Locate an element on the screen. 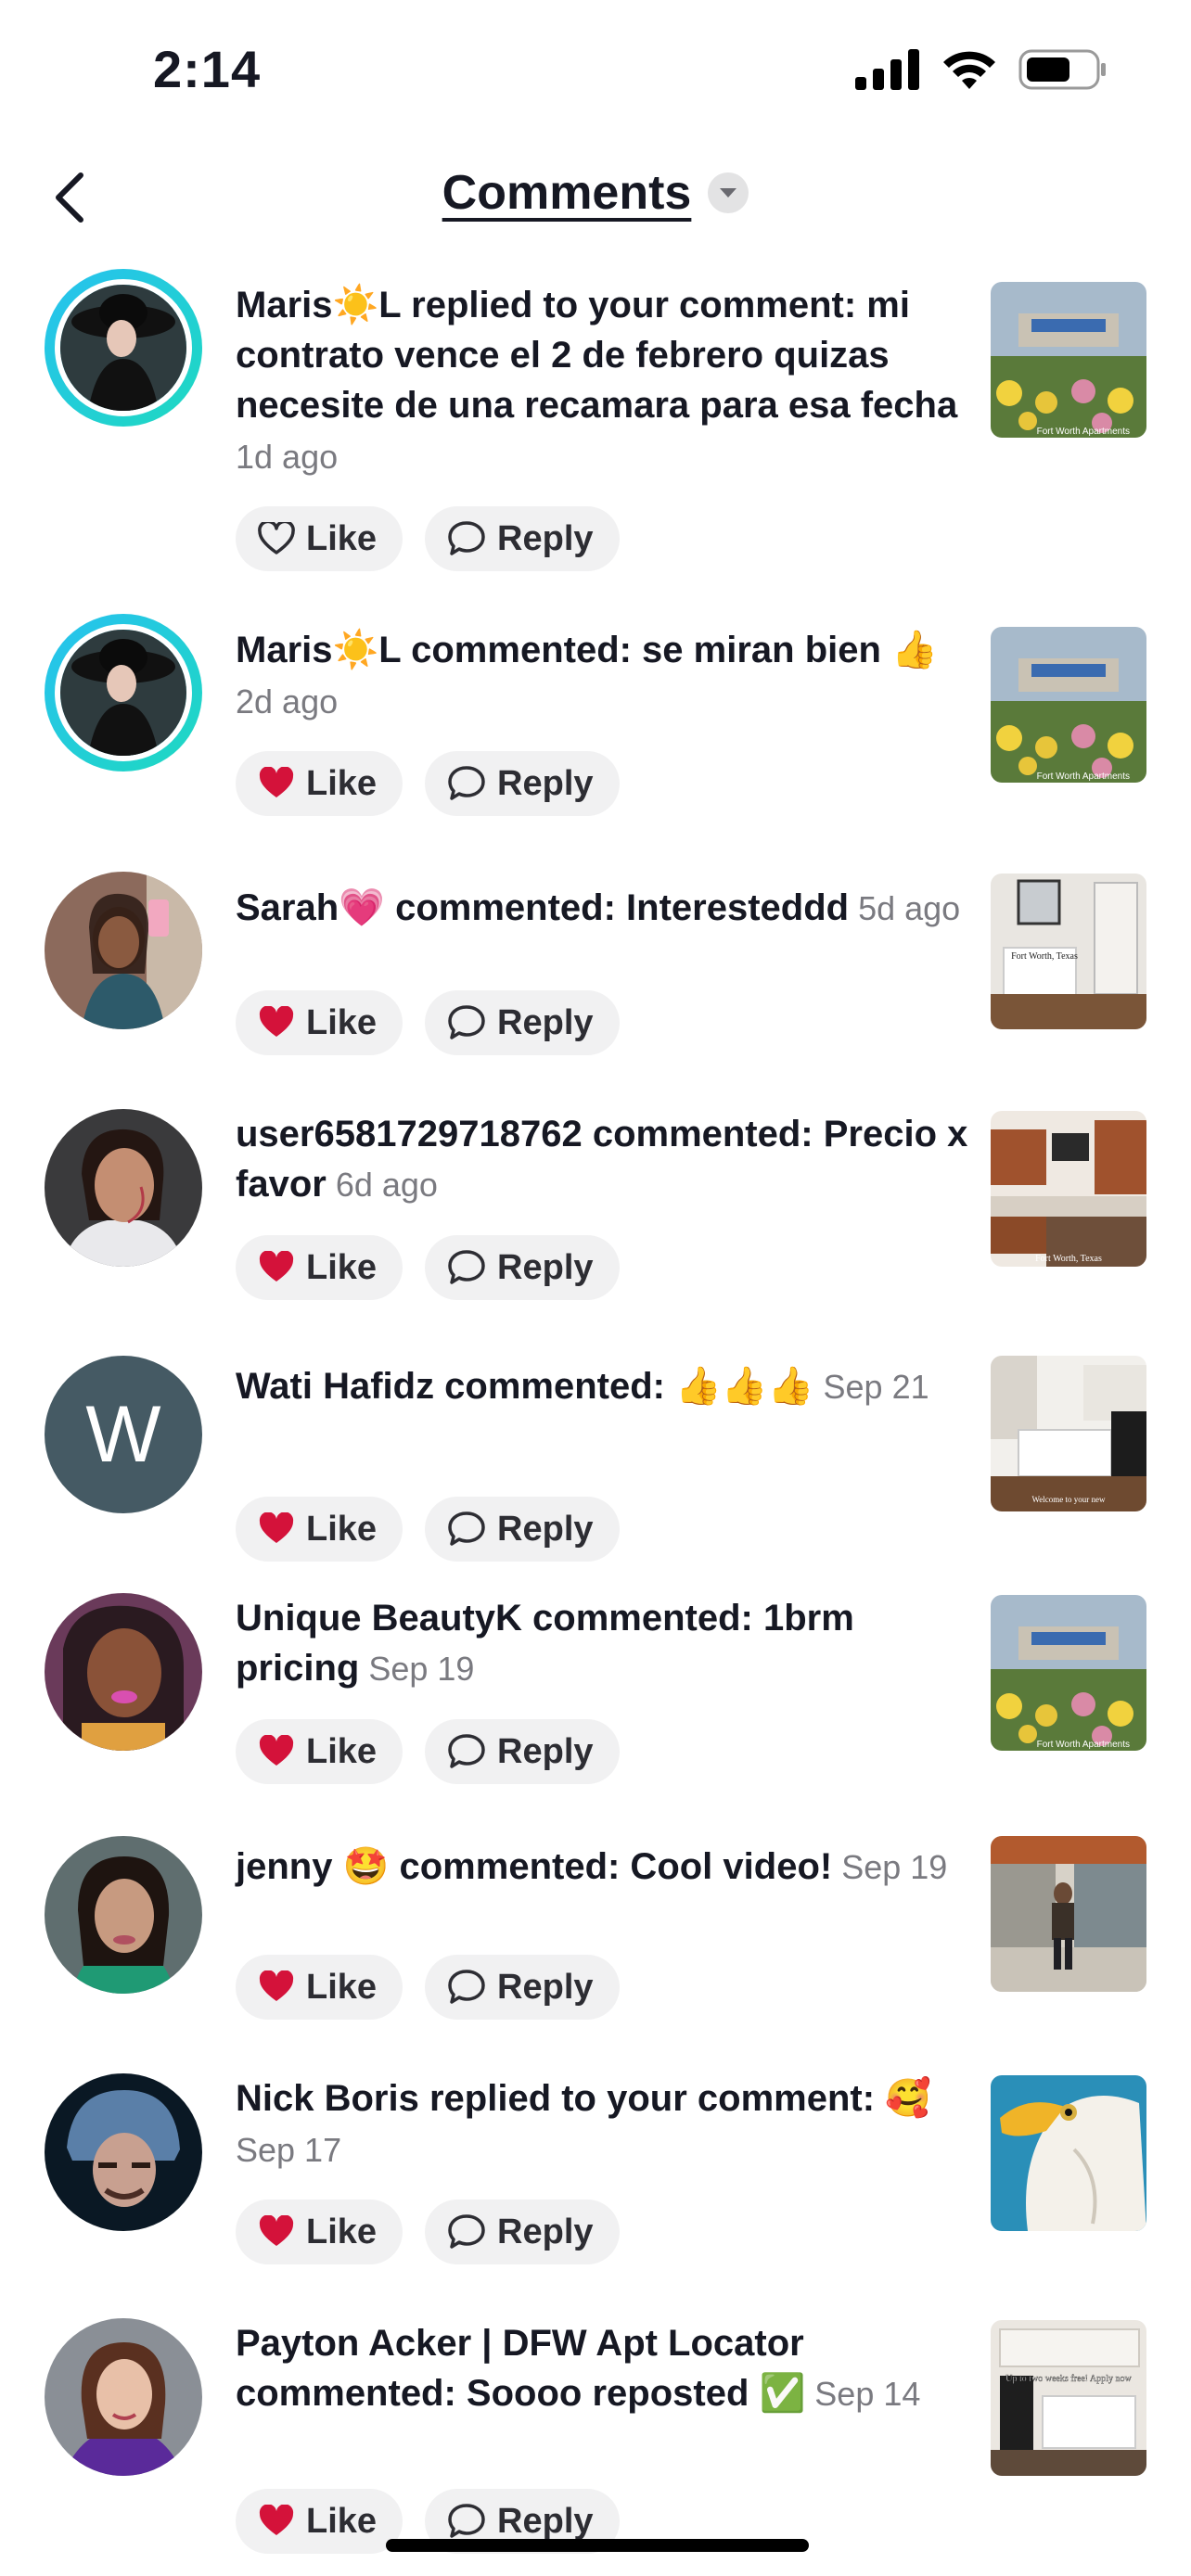  home-indicator is located at coordinates (597, 2545).